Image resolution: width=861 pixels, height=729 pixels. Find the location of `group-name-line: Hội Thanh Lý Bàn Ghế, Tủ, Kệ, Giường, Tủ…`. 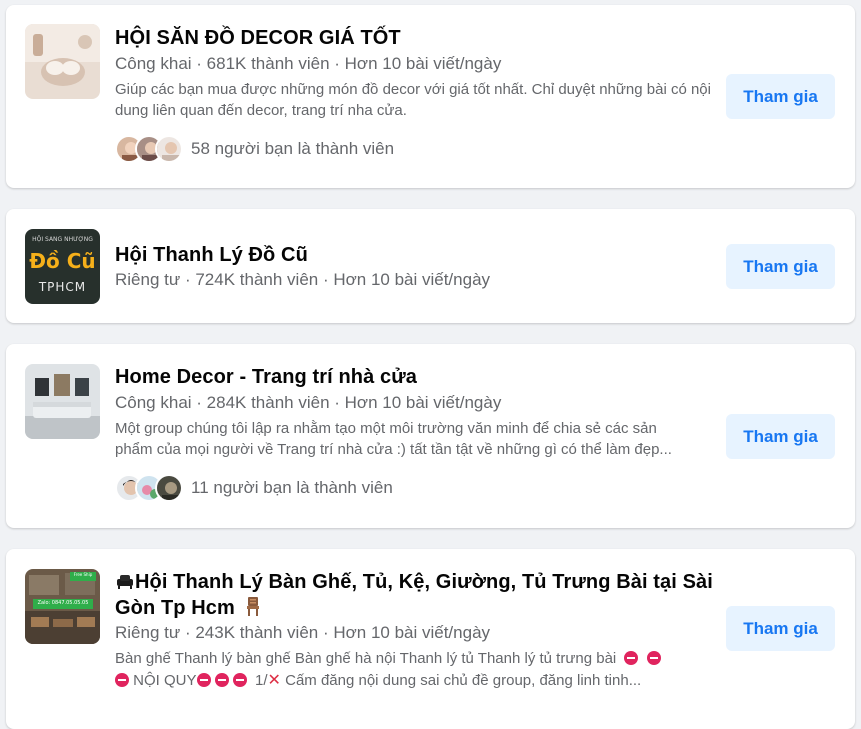

group-name-line: Hội Thanh Lý Bàn Ghế, Tủ, Kệ, Giường, Tủ… is located at coordinates (424, 582).